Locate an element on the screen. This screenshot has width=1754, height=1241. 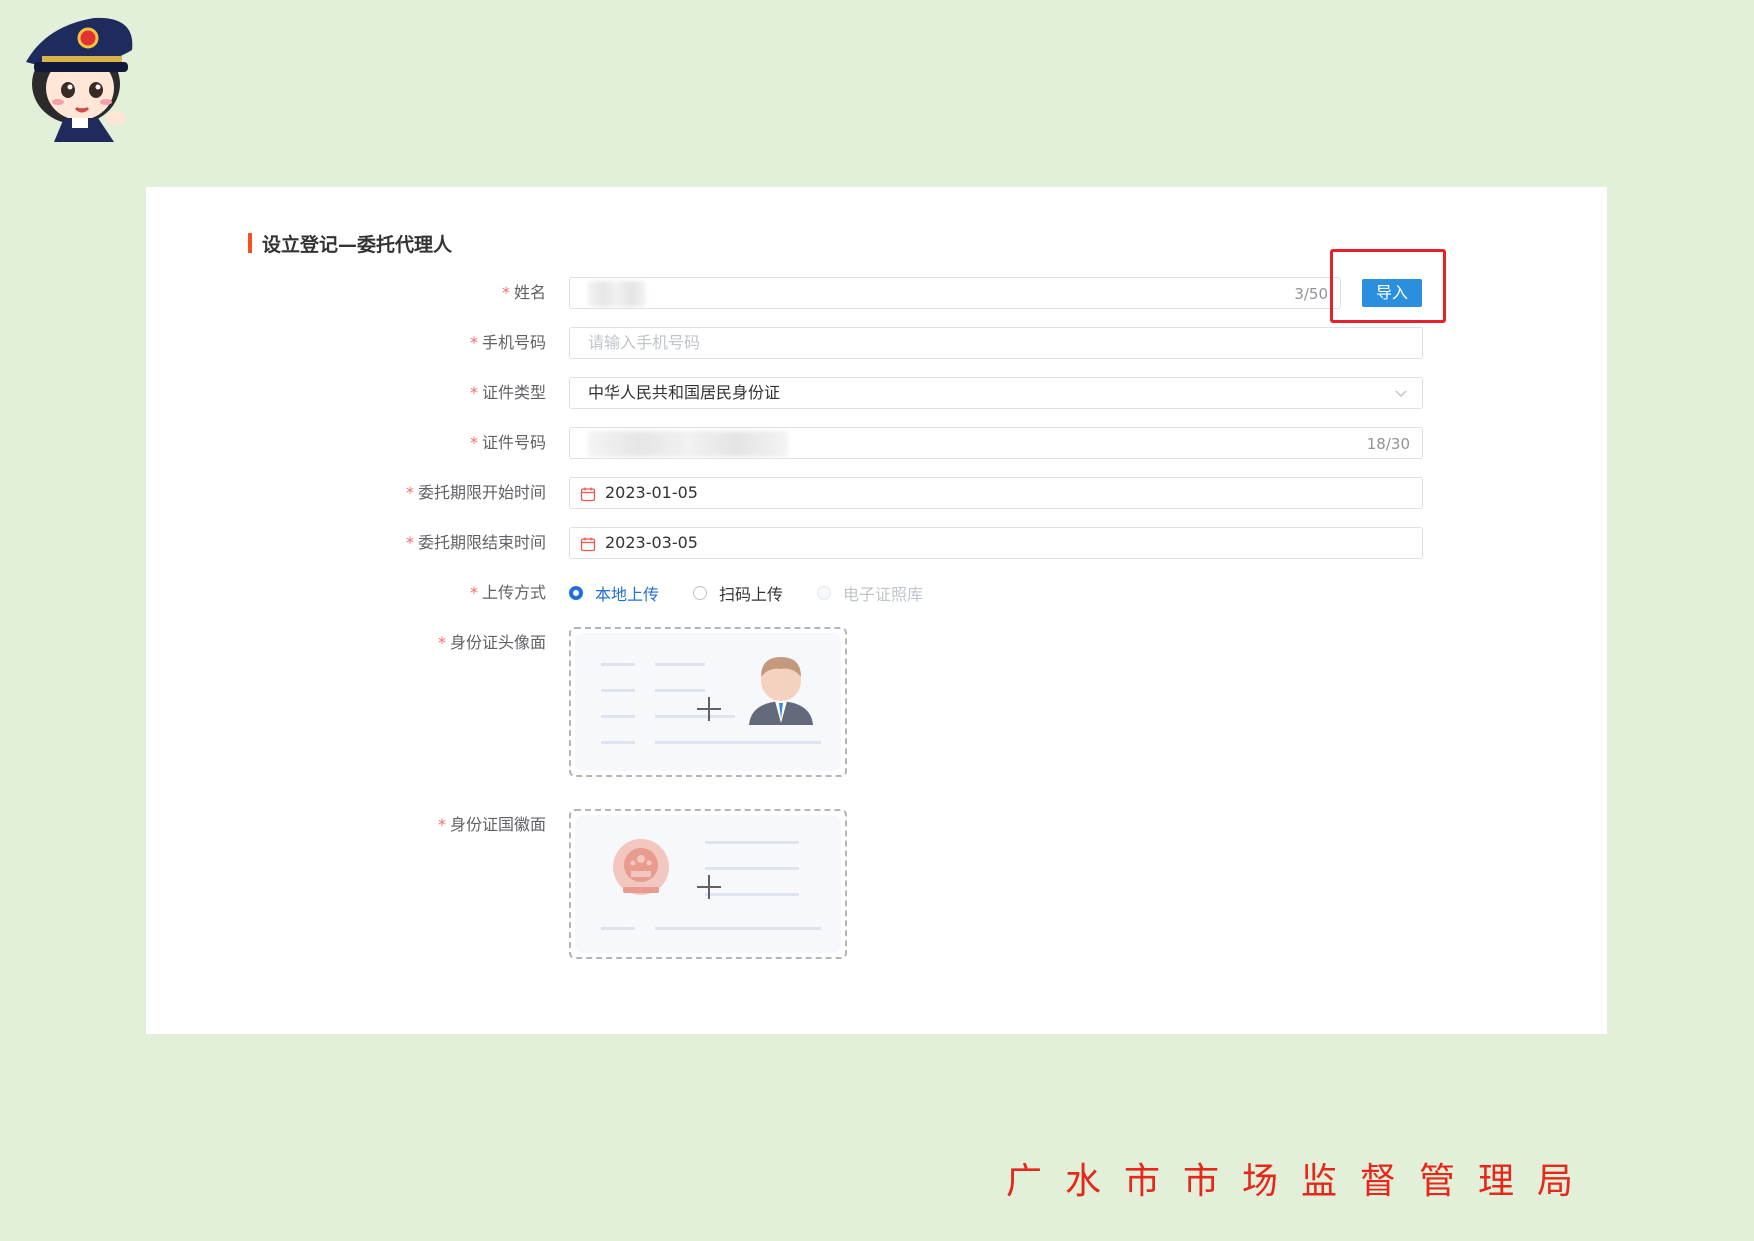
radio-e-license-library: 电子证照库 is located at coordinates (870, 593).